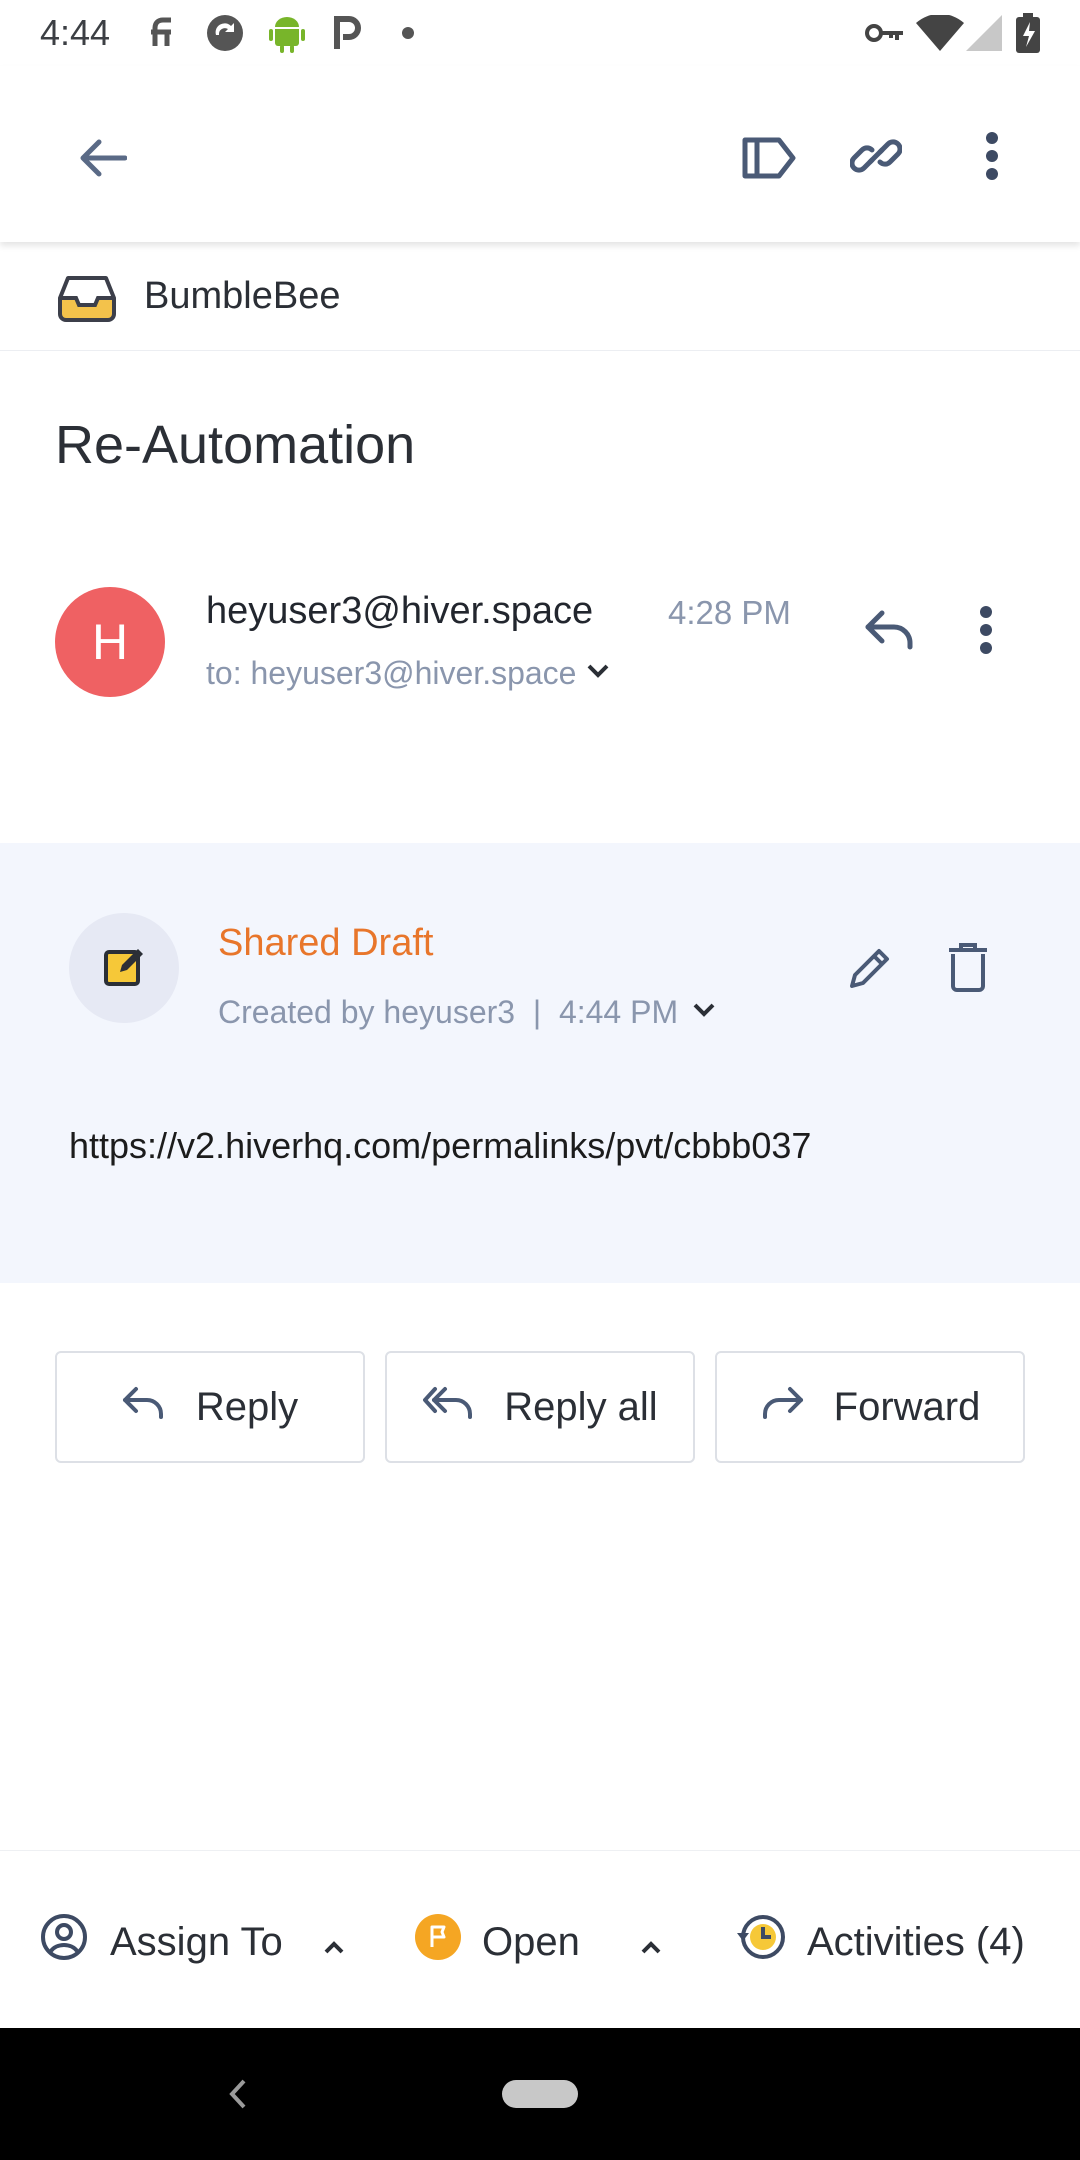 This screenshot has height=2160, width=1080. What do you see at coordinates (448, 1407) in the screenshot?
I see `reply-all-icon` at bounding box center [448, 1407].